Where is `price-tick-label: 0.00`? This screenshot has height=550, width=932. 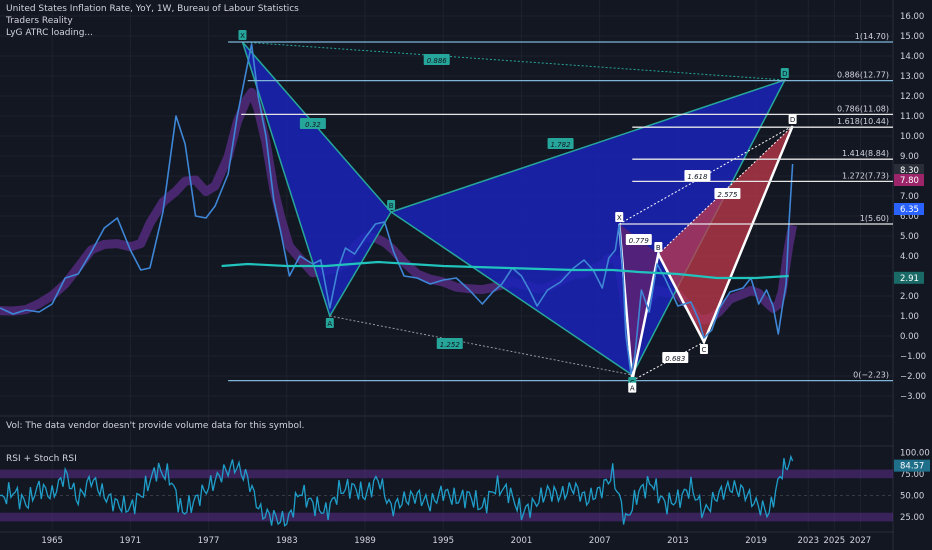 price-tick-label: 0.00 is located at coordinates (909, 337).